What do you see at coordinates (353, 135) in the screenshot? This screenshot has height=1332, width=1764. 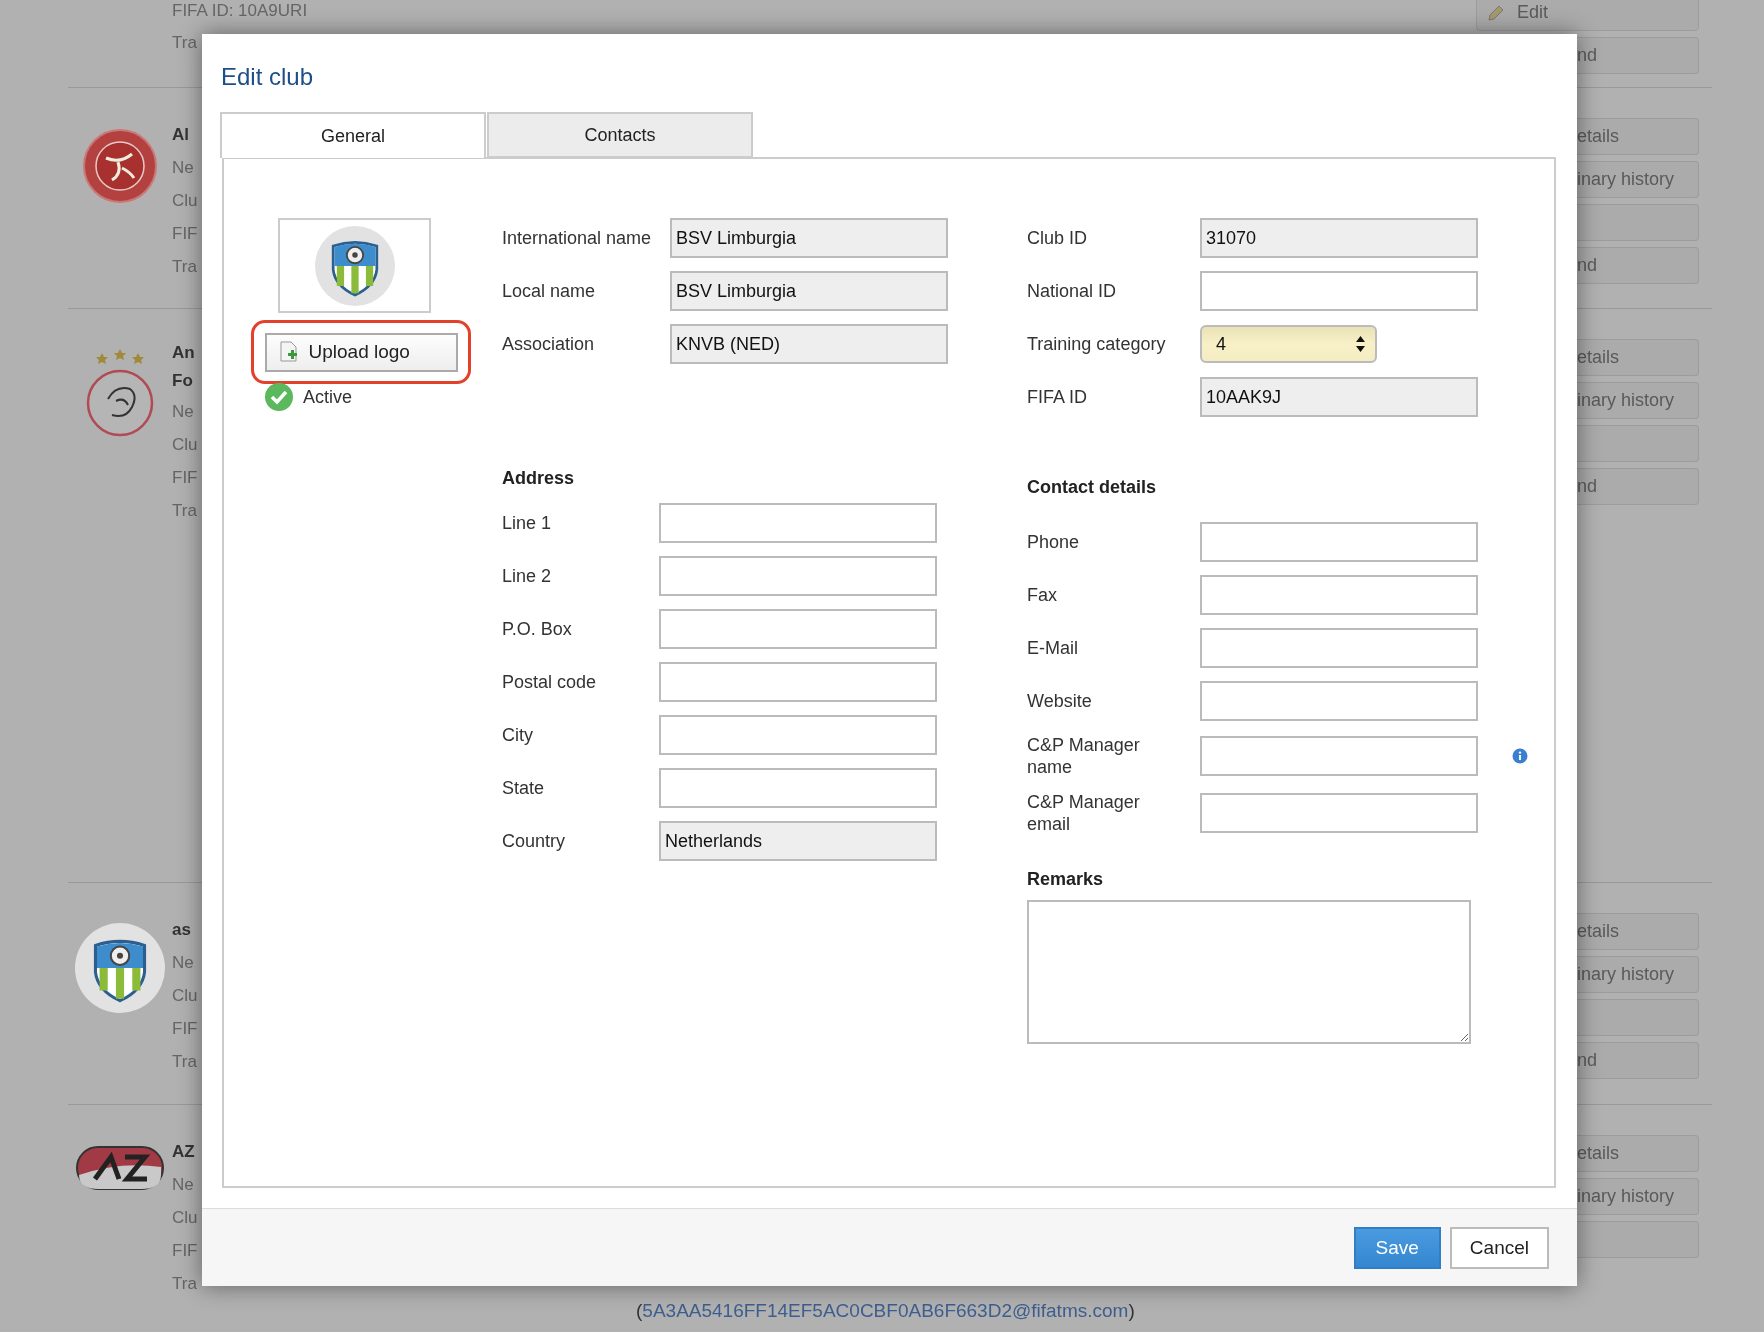 I see `tab: General` at bounding box center [353, 135].